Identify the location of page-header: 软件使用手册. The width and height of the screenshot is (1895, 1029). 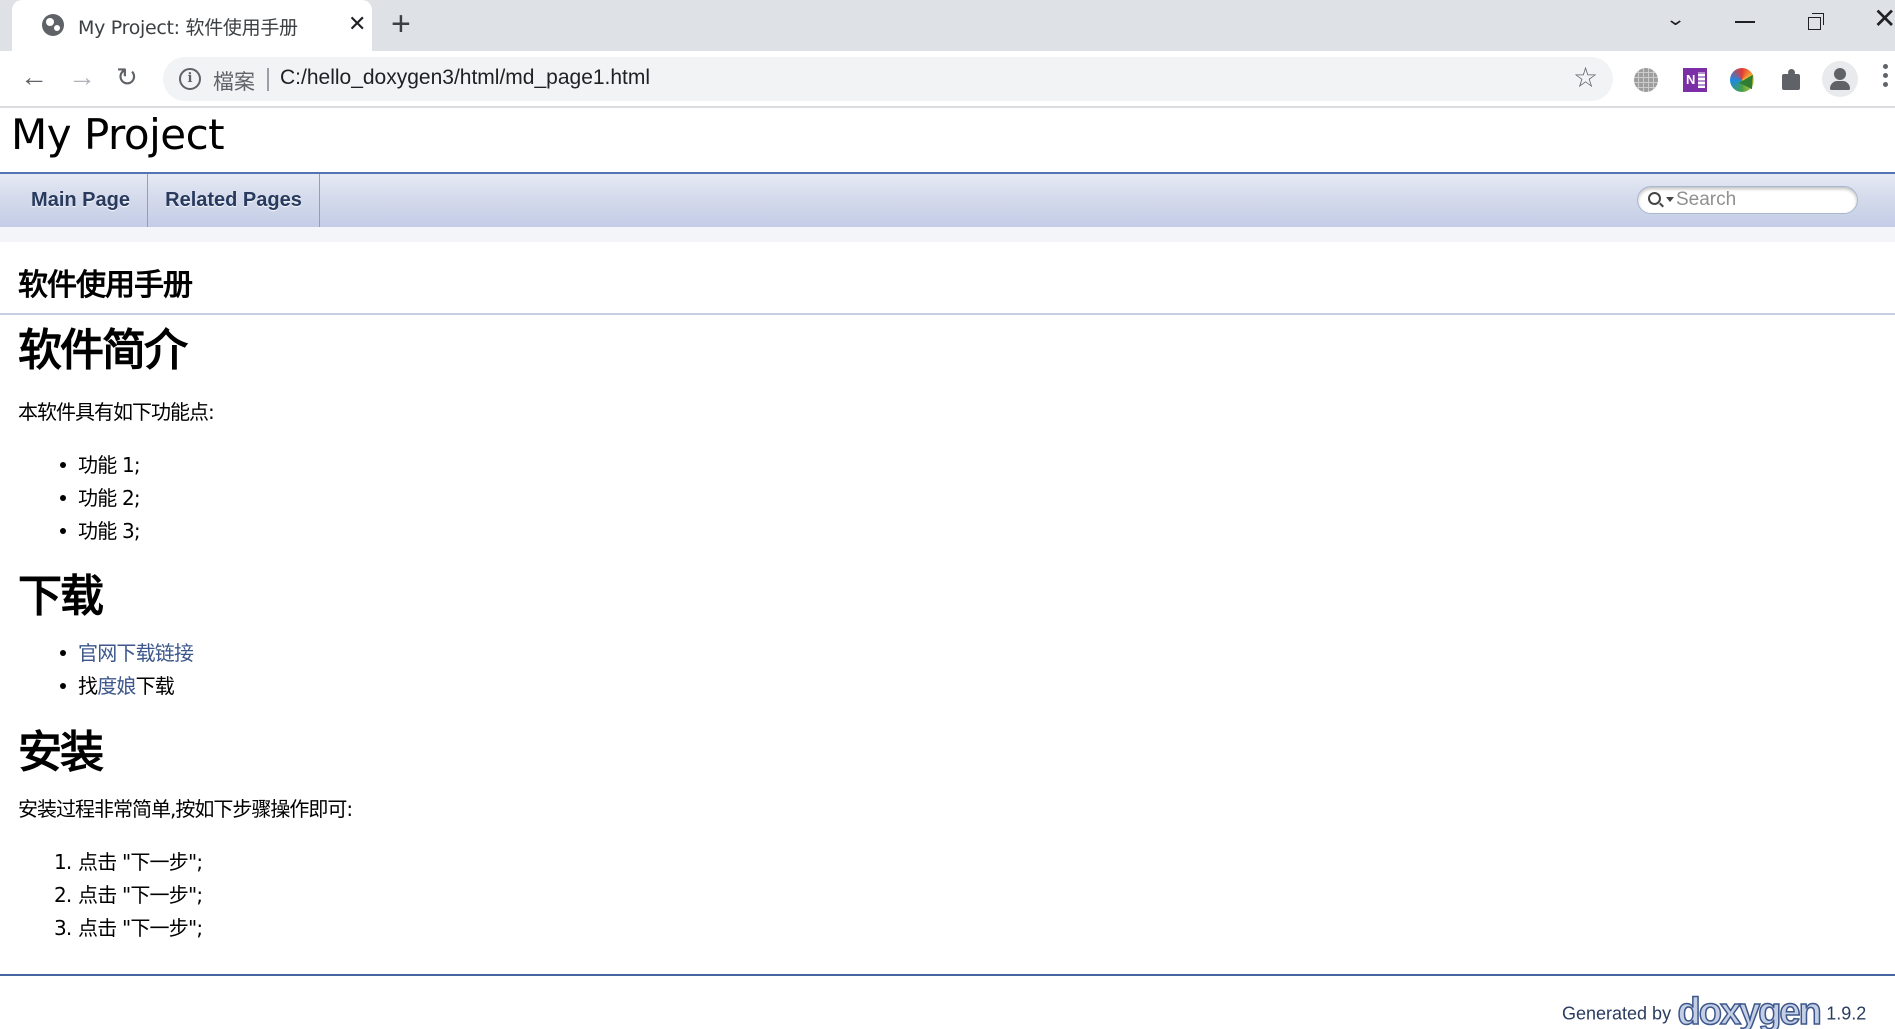
(947, 278).